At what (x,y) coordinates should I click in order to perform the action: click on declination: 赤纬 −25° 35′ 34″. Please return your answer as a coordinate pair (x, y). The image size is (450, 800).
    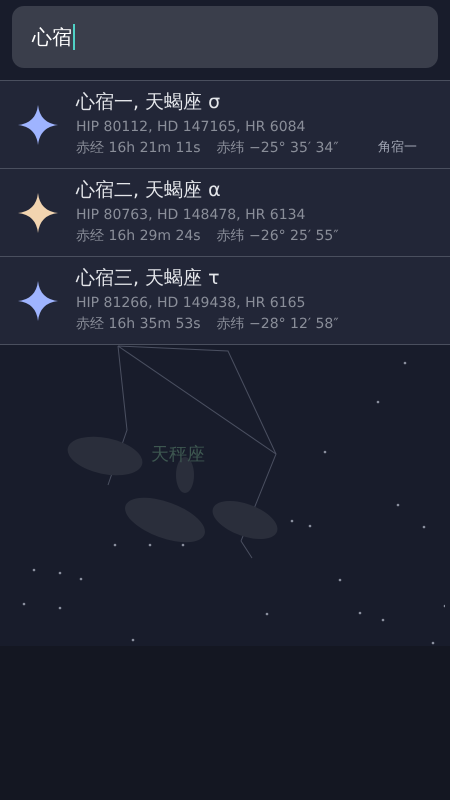
    Looking at the image, I should click on (277, 149).